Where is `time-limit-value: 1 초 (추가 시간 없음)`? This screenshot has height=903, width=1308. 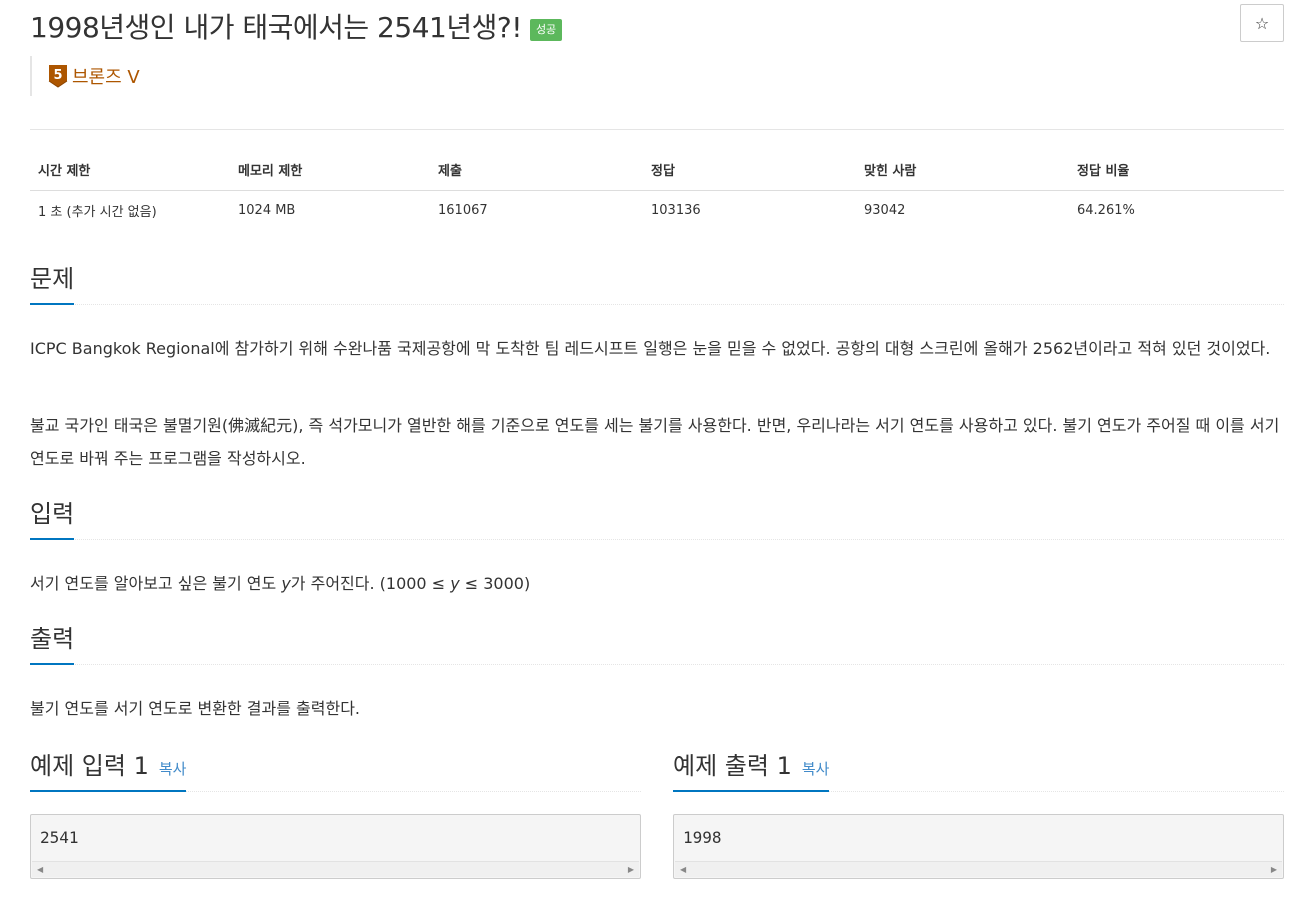 time-limit-value: 1 초 (추가 시간 없음) is located at coordinates (97, 212).